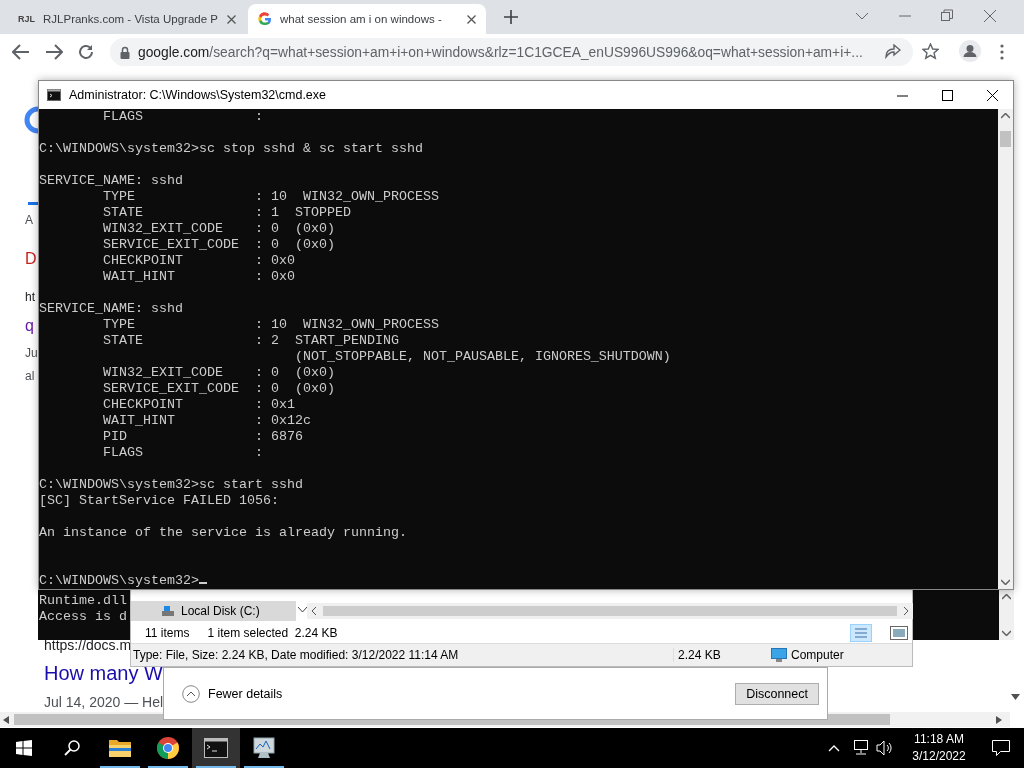 The height and width of the screenshot is (768, 1024). I want to click on result-text: q, so click(29, 326).